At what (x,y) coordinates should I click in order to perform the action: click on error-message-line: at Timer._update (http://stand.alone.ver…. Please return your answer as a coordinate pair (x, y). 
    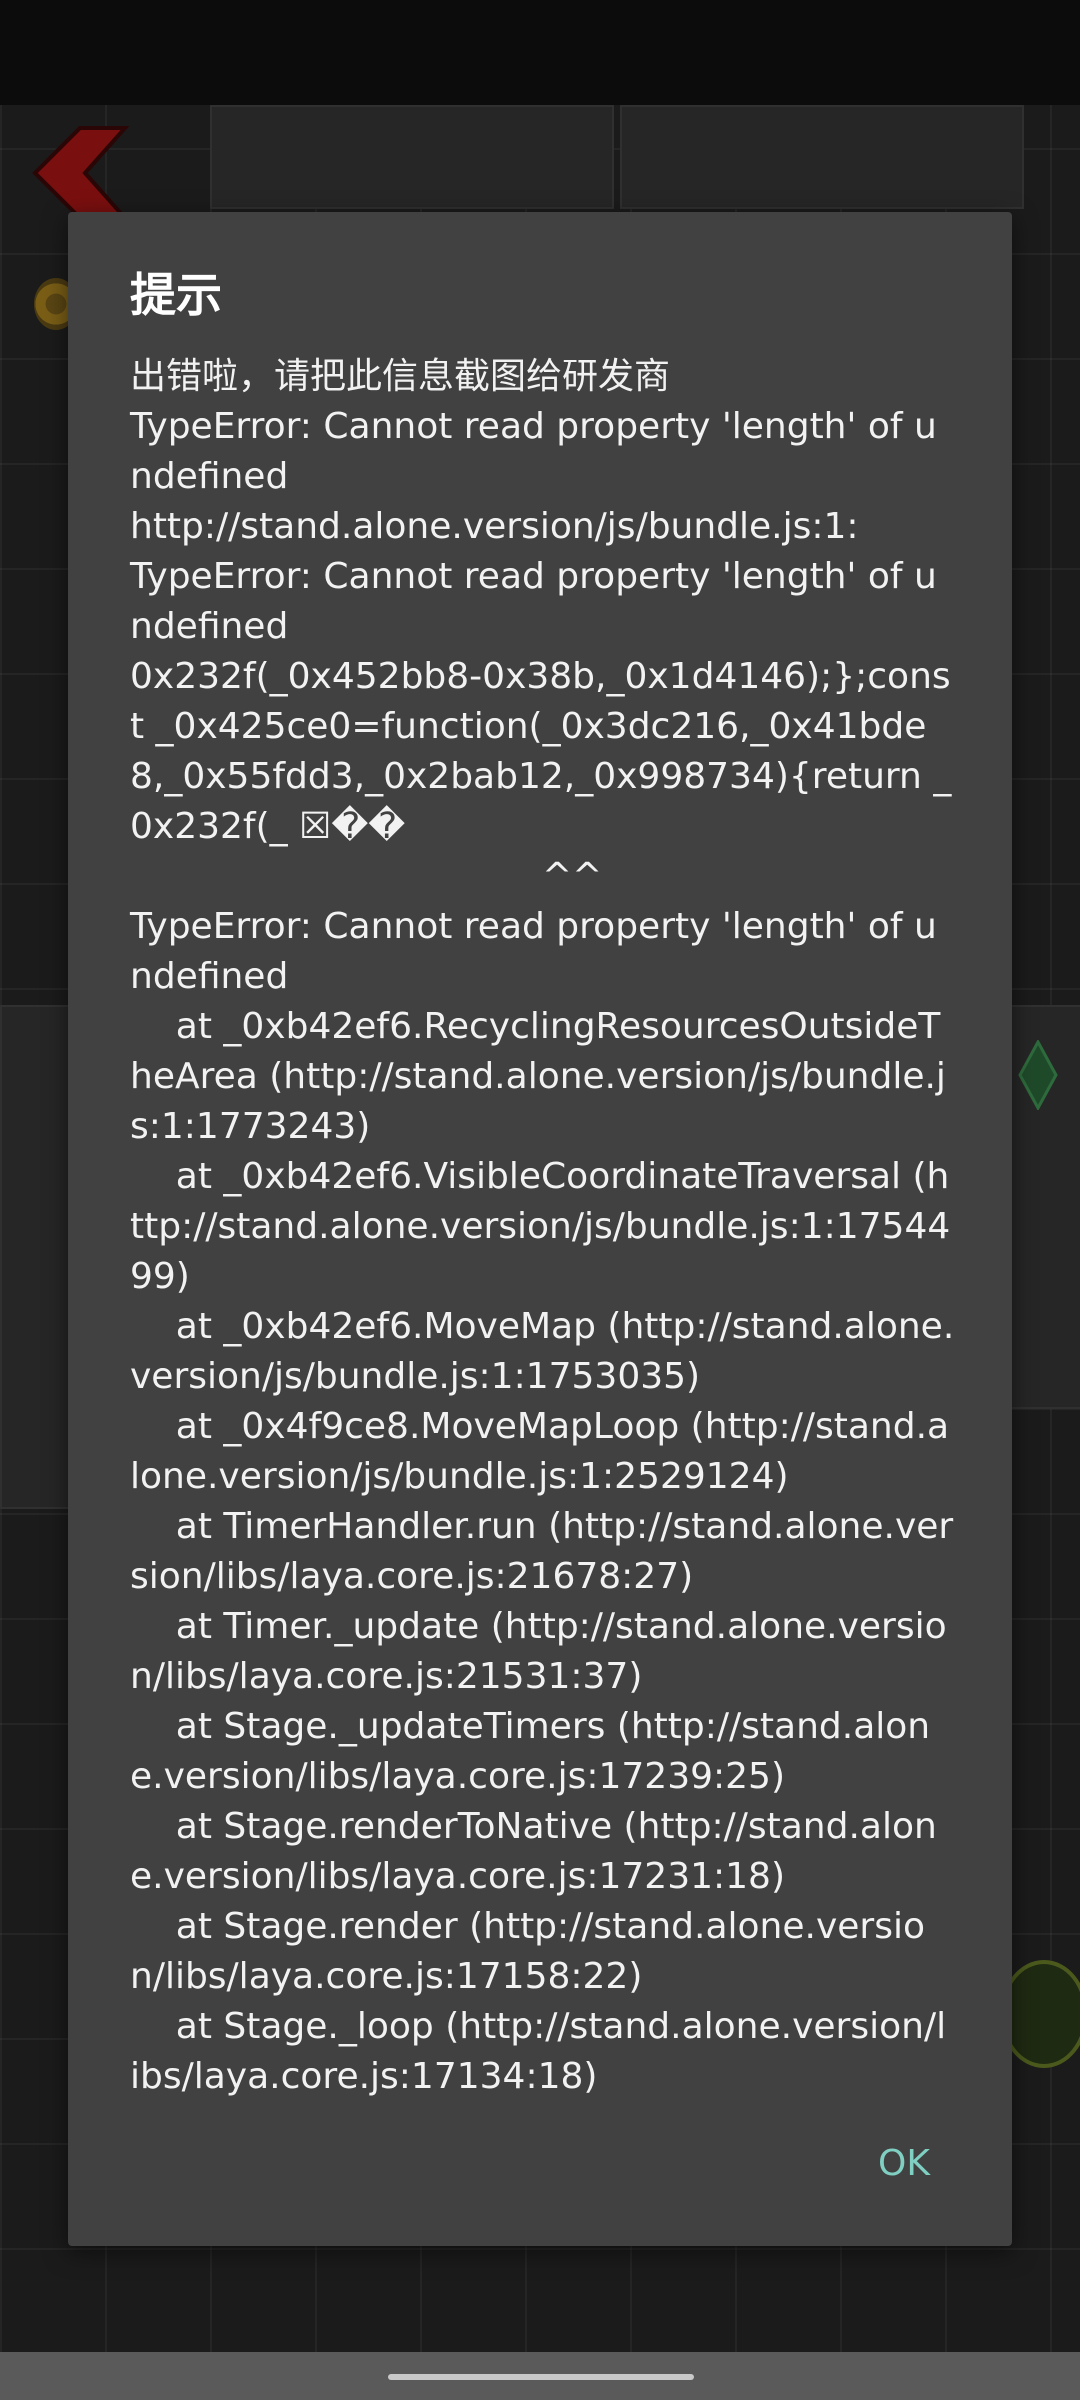
    Looking at the image, I should click on (538, 1651).